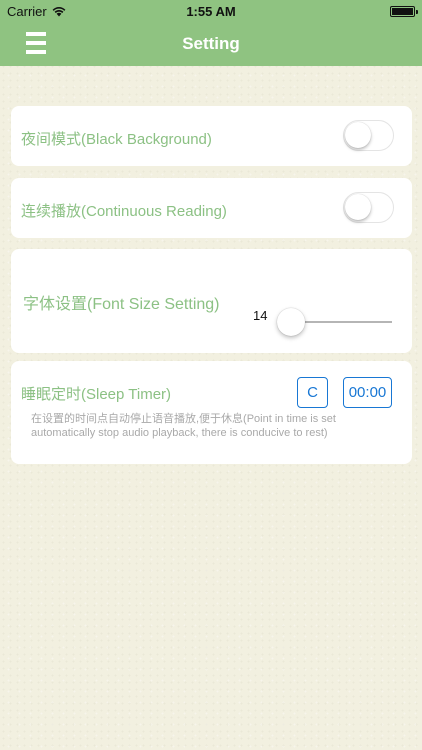 This screenshot has width=422, height=750. I want to click on sleep-timer-time-button: 00:00, so click(367, 392).